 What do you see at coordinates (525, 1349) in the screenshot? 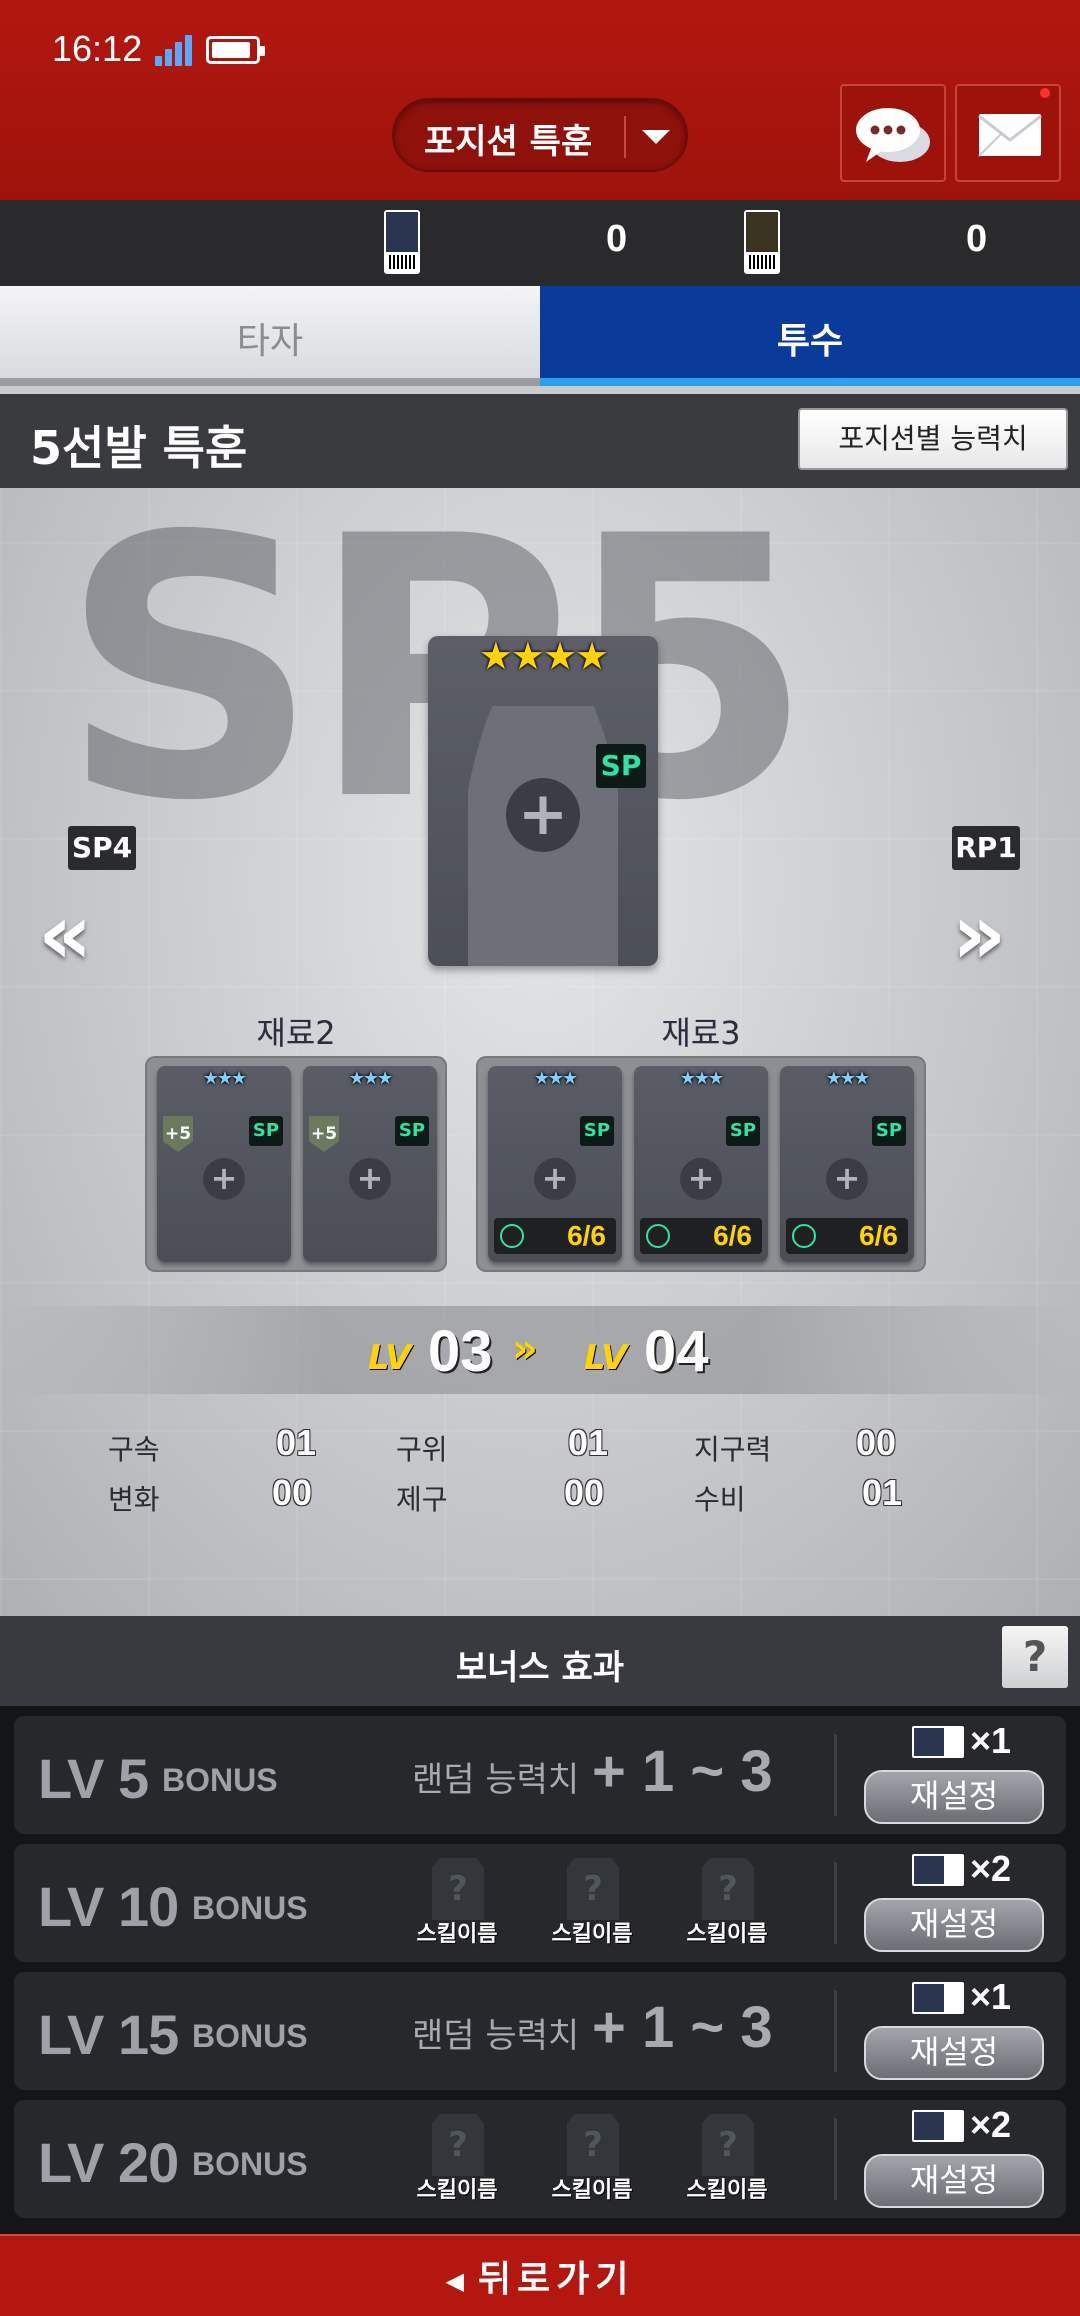
I see `level-arrow-icon: »` at bounding box center [525, 1349].